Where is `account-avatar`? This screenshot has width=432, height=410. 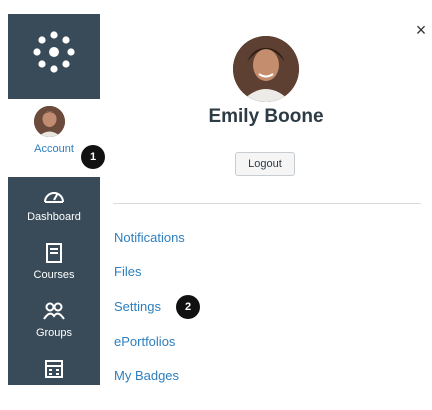 account-avatar is located at coordinates (49, 121).